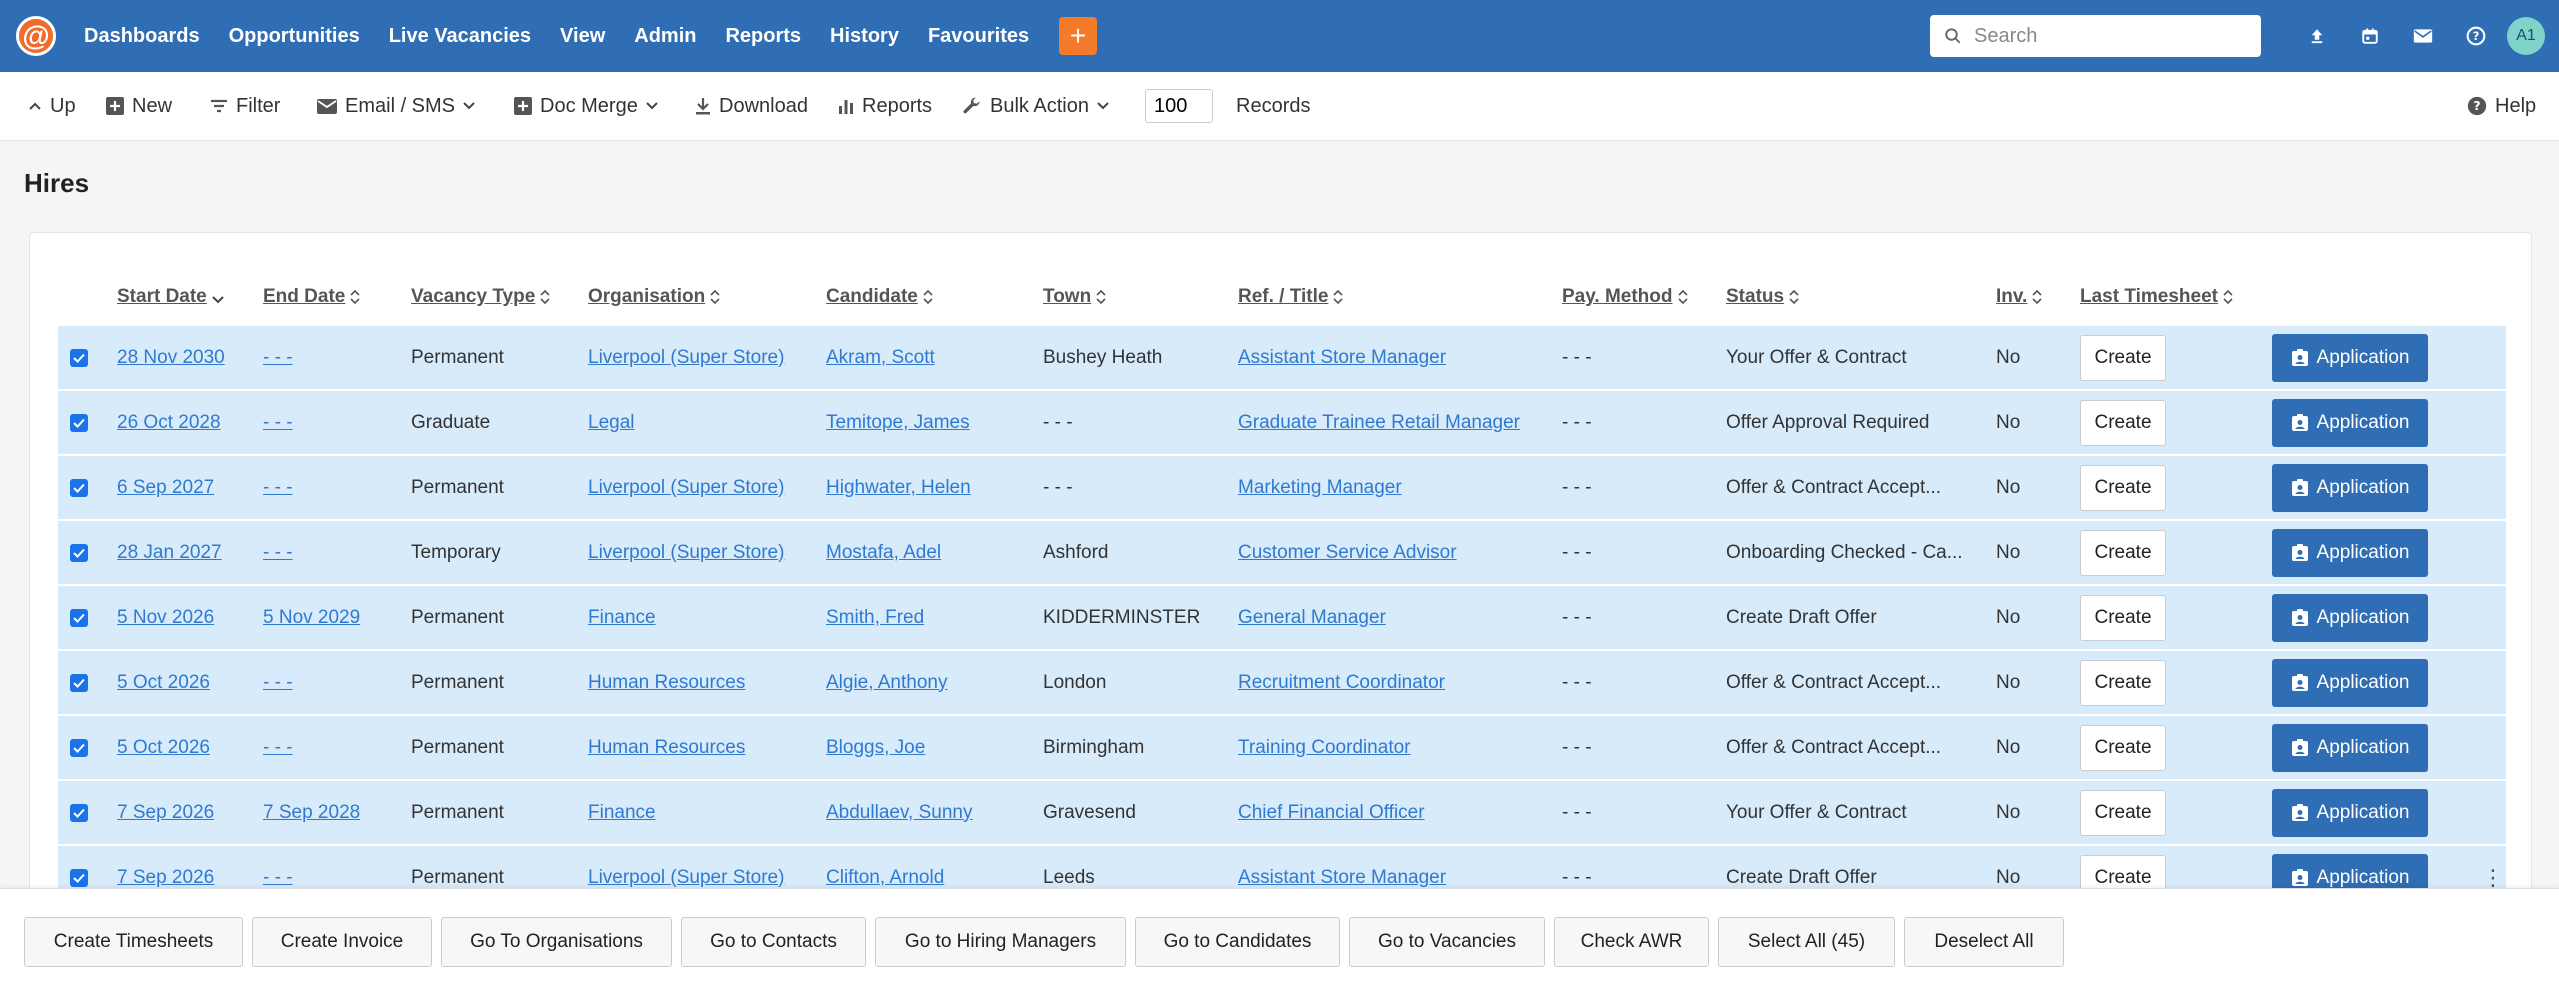 The height and width of the screenshot is (986, 2559). Describe the element at coordinates (190, 297) in the screenshot. I see `column-header-start-date: Start Date` at that location.